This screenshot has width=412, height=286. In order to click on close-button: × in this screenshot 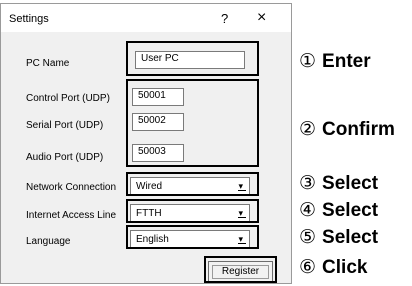, I will do `click(261, 18)`.